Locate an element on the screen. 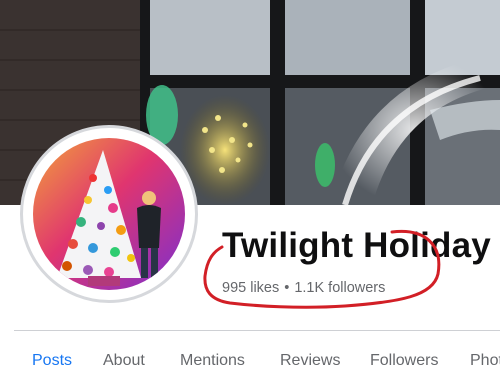 The width and height of the screenshot is (500, 375). page-title: Twilight Holiday is located at coordinates (356, 245).